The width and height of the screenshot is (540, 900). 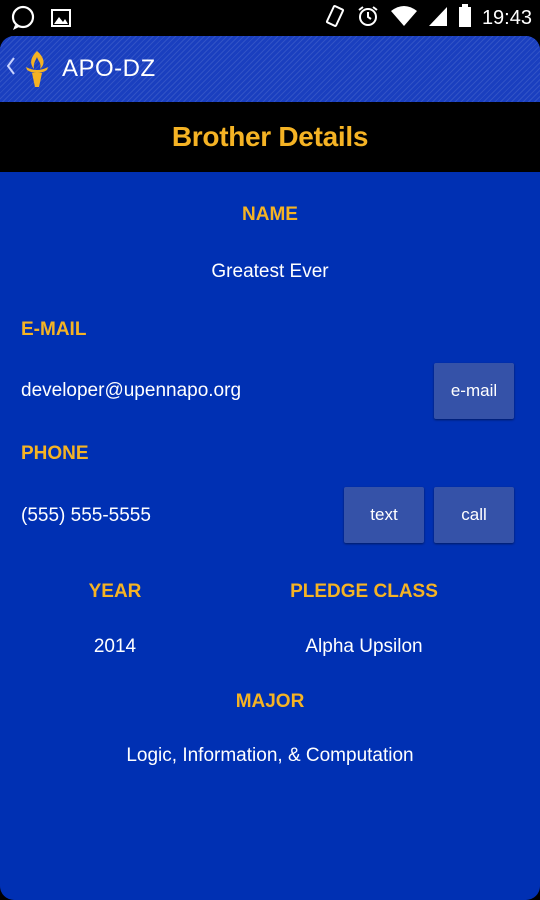 What do you see at coordinates (364, 646) in the screenshot?
I see `pledge-class-value: Alpha Upsilon` at bounding box center [364, 646].